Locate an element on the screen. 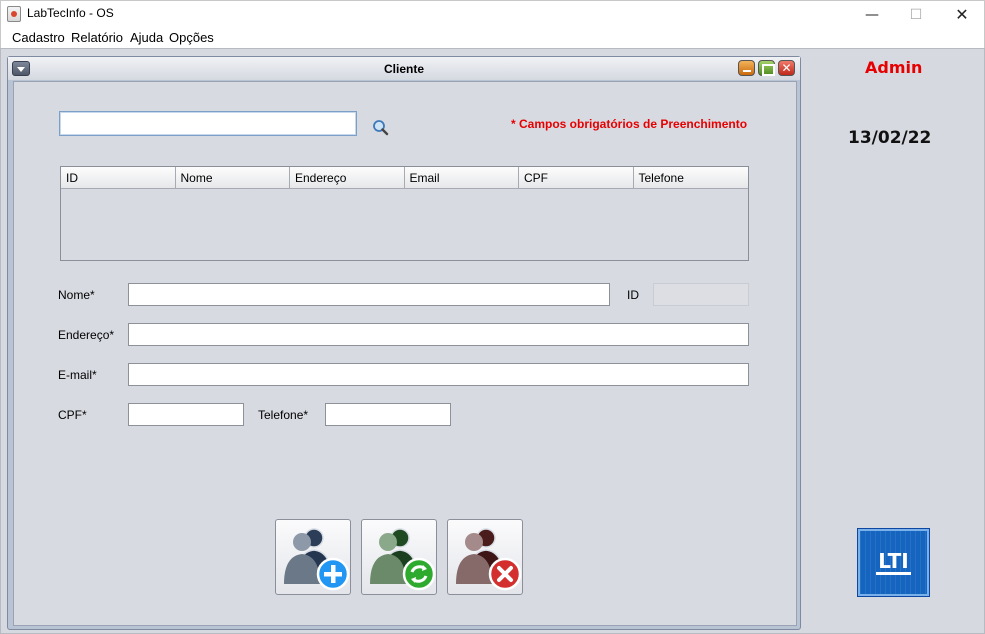 This screenshot has width=985, height=634. email-label: E-mail* is located at coordinates (77, 375).